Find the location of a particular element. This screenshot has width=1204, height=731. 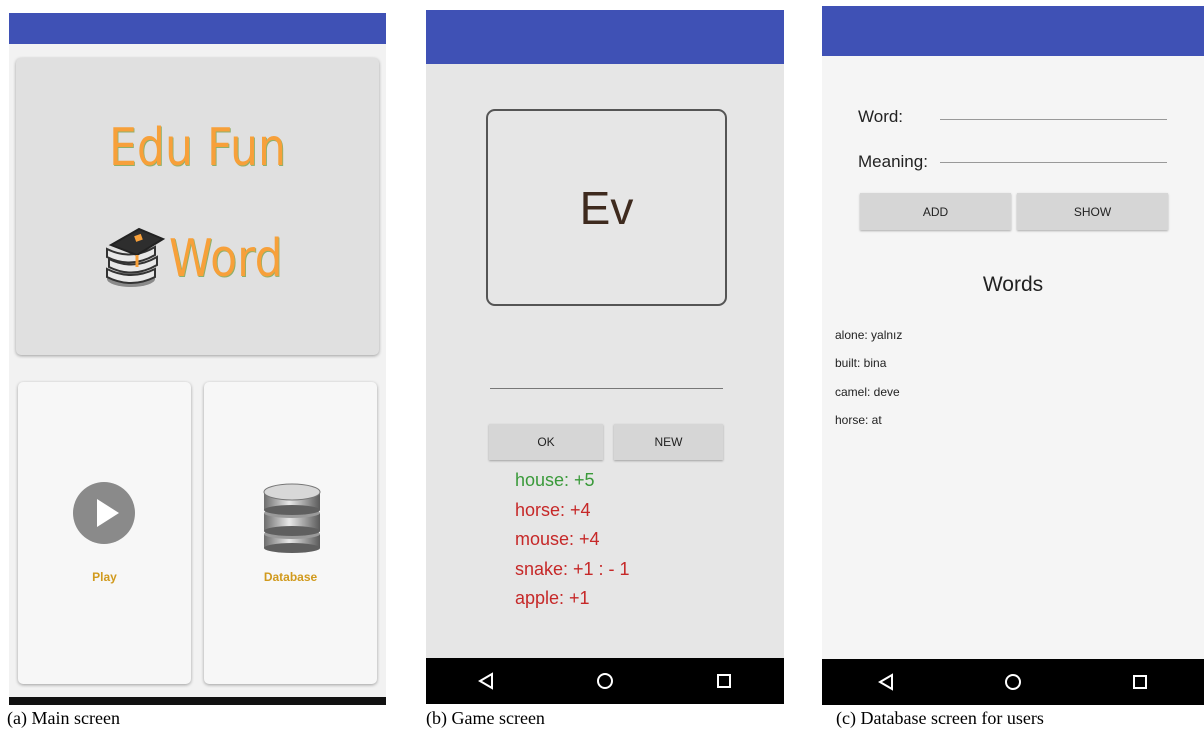

logo-card: Edu Fun Word is located at coordinates (197, 206).